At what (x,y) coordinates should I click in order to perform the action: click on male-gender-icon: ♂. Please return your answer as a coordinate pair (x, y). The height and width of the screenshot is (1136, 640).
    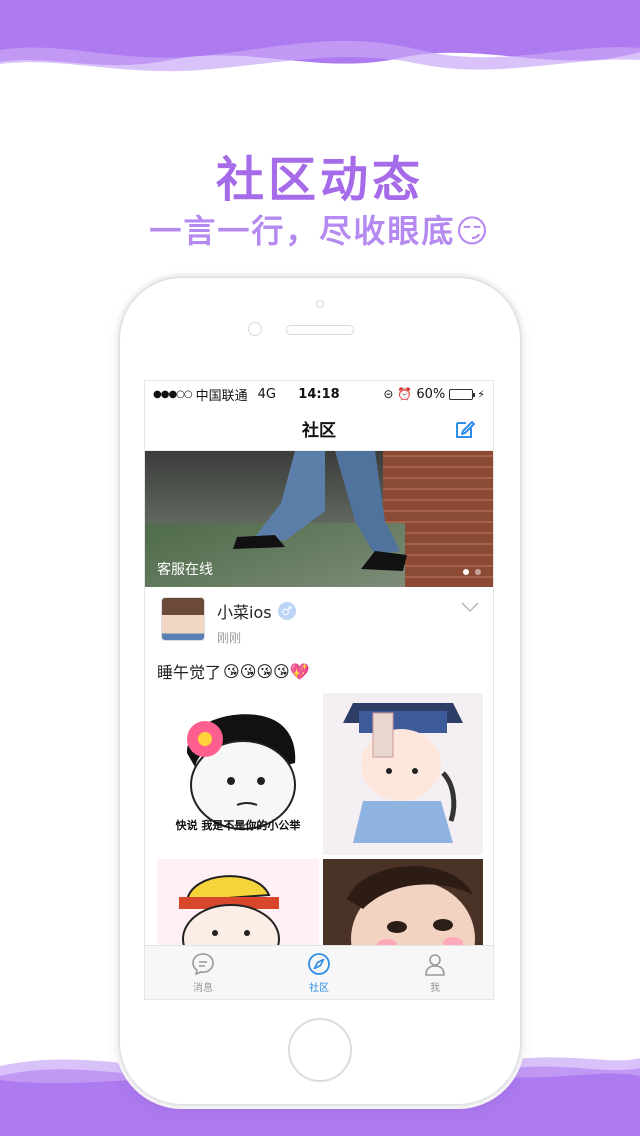
    Looking at the image, I should click on (286, 611).